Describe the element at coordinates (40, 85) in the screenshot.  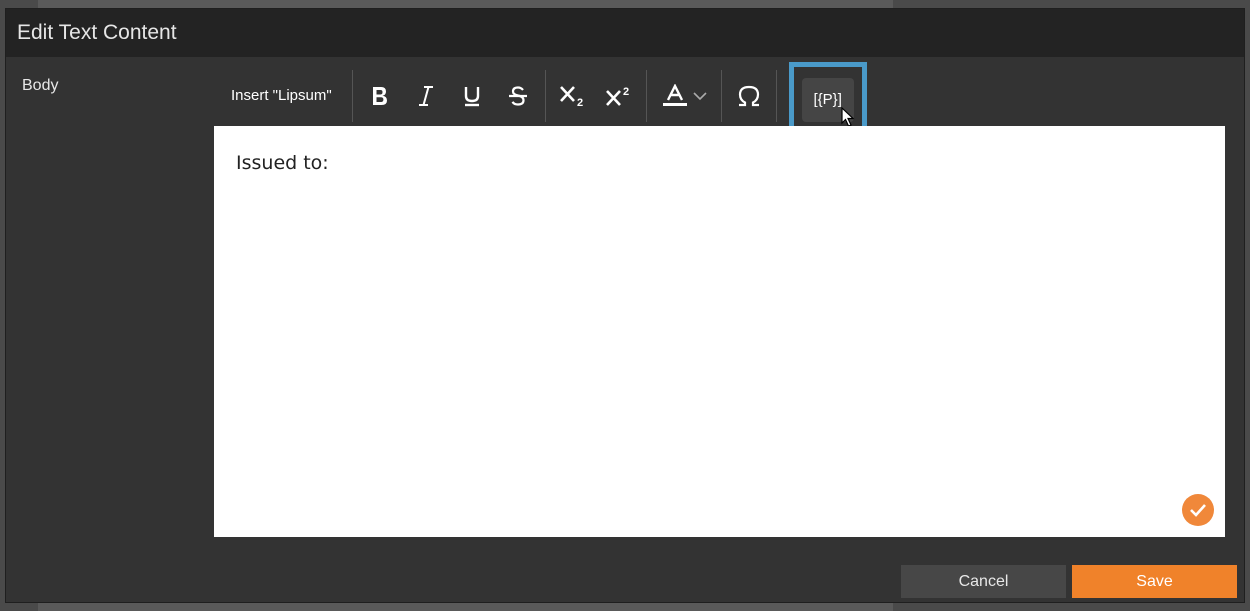
I see `body-field-label: Body` at that location.